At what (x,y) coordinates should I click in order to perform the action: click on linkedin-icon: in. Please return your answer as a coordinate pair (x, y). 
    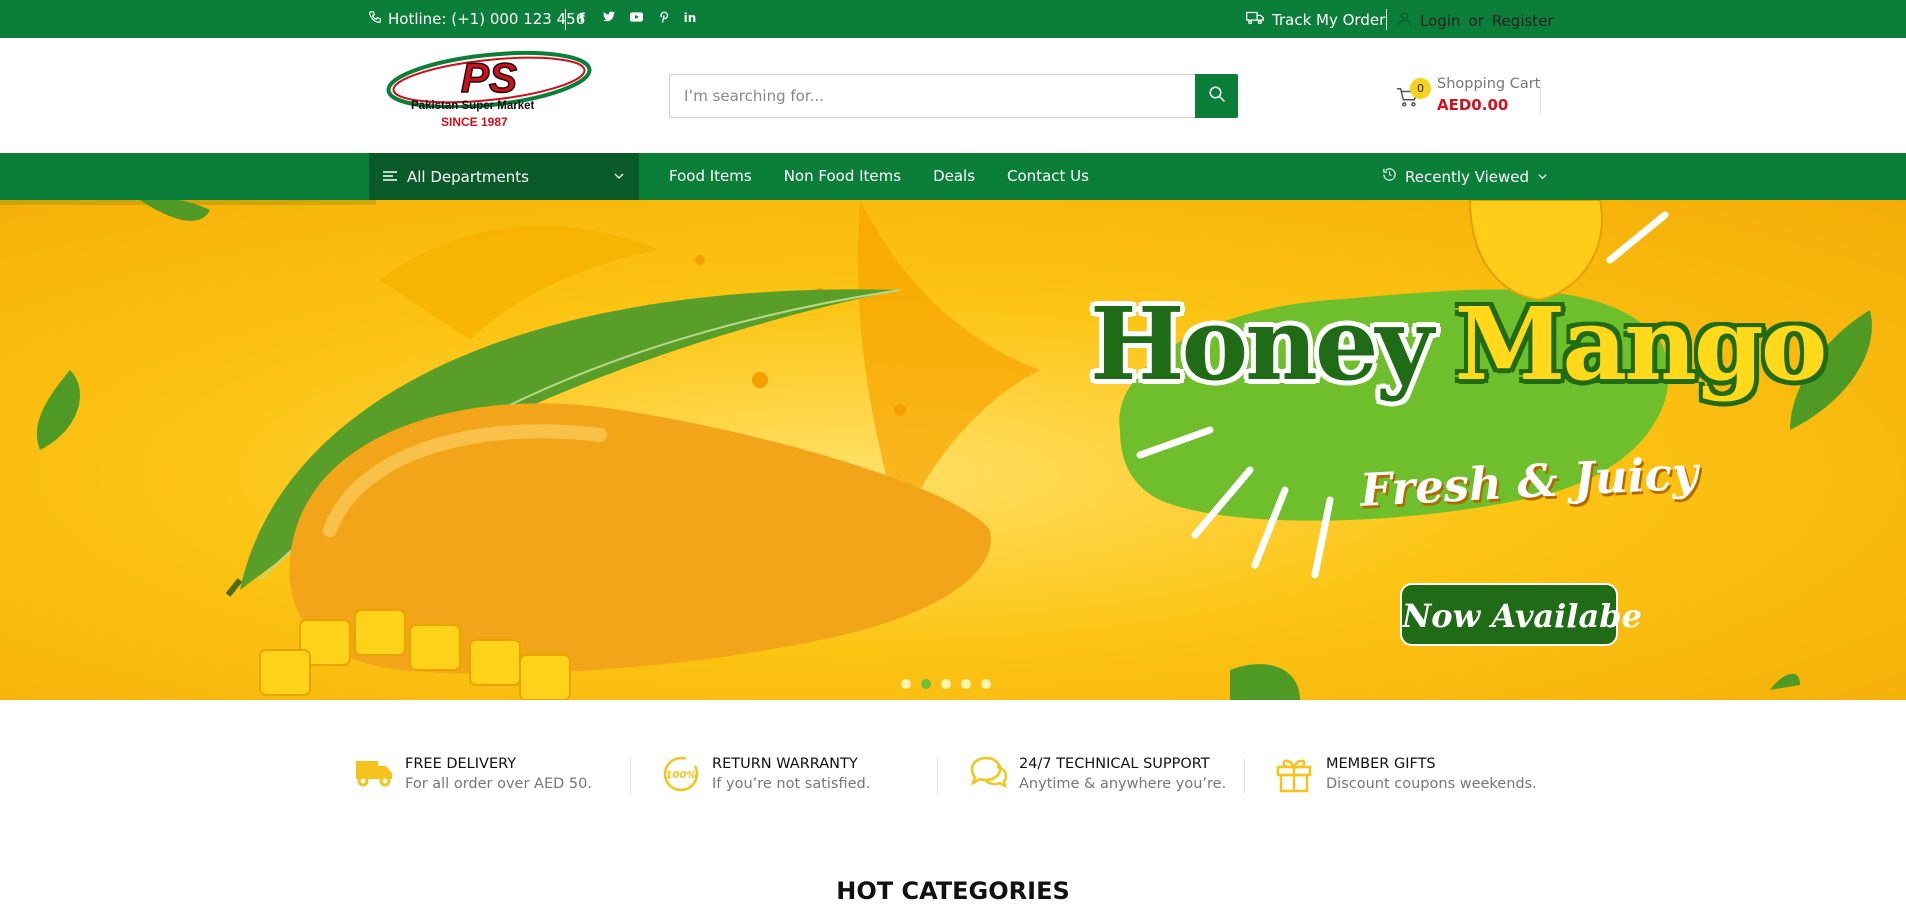
    Looking at the image, I should click on (690, 18).